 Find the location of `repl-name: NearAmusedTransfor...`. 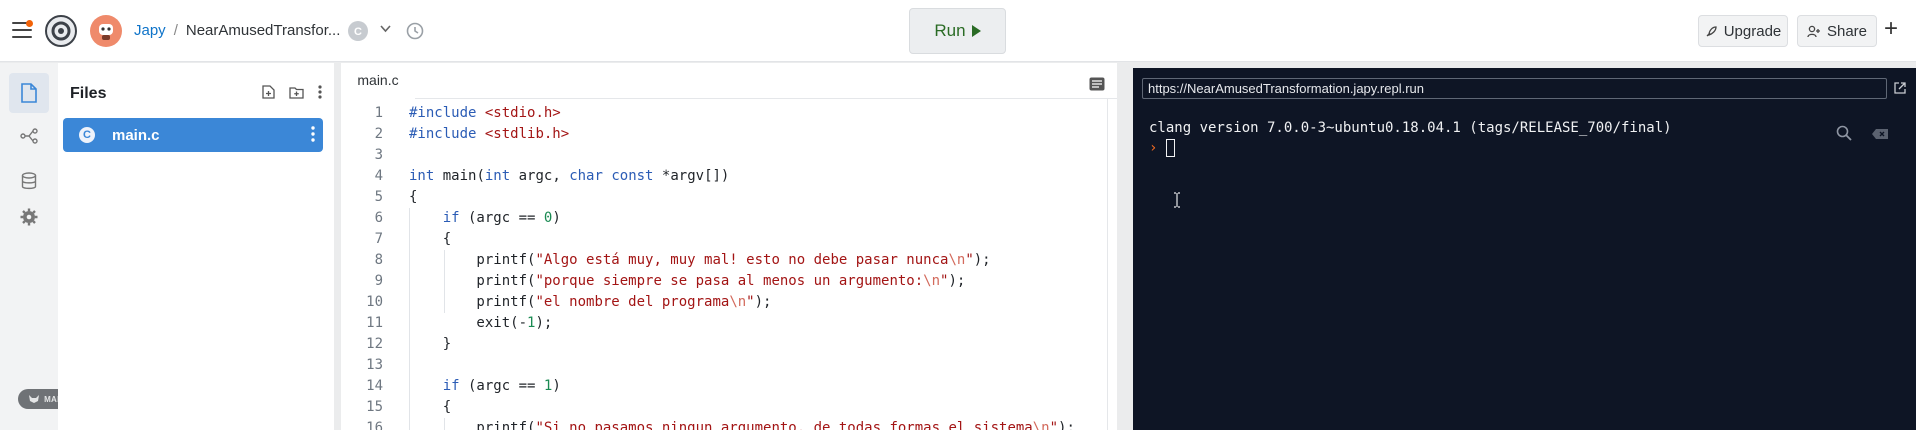

repl-name: NearAmusedTransfor... is located at coordinates (263, 30).